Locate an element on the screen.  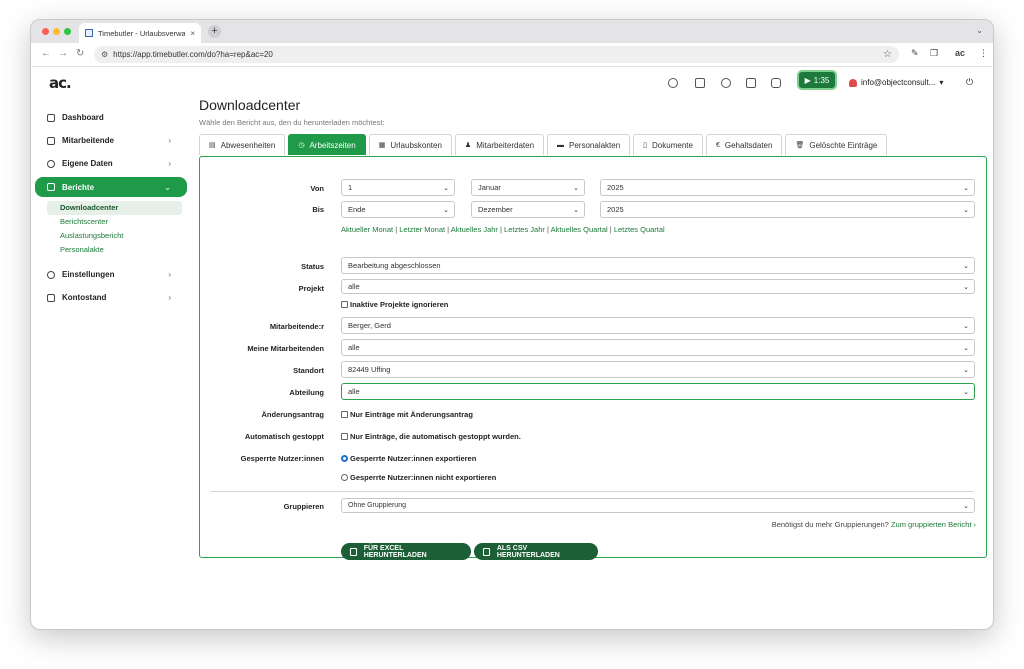
link-letztes-quartal: Letztes Quartal is located at coordinates (639, 229).